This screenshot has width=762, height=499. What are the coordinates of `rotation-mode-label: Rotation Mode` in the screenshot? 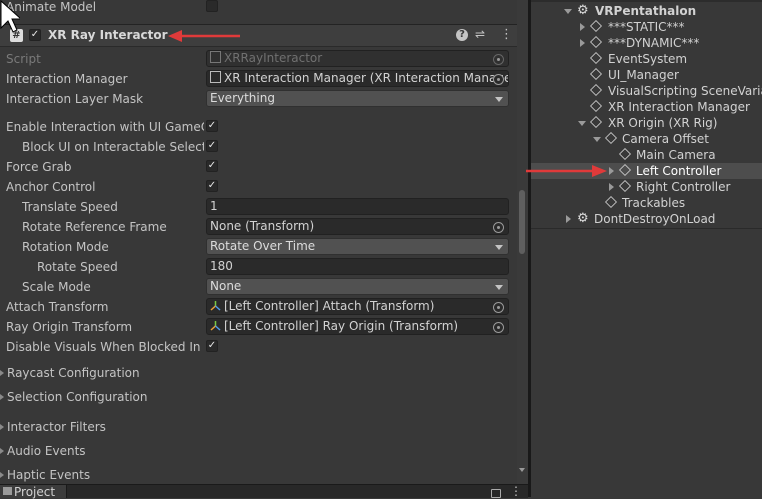 It's located at (65, 247).